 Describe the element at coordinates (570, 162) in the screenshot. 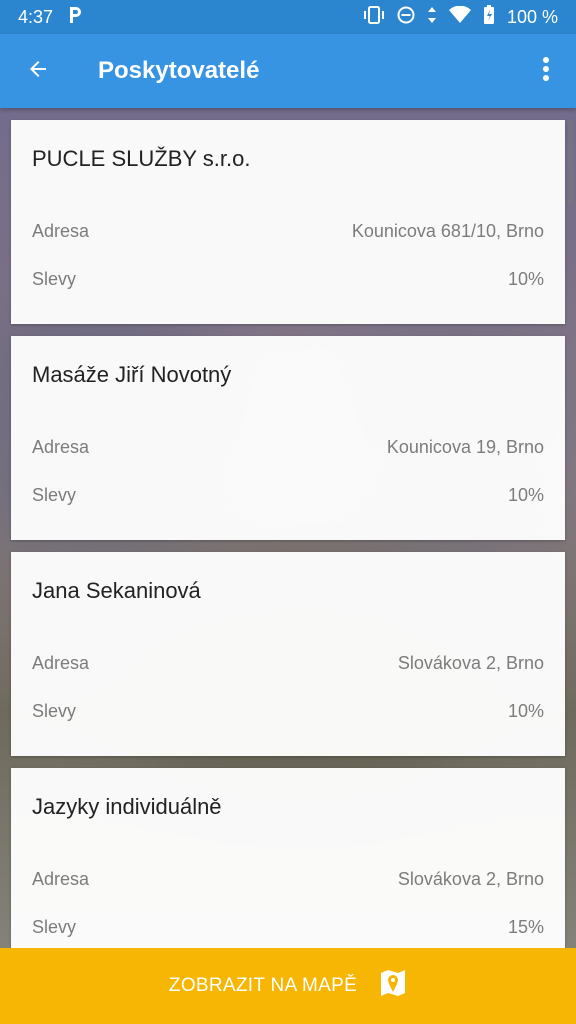

I see `scrollbar` at that location.